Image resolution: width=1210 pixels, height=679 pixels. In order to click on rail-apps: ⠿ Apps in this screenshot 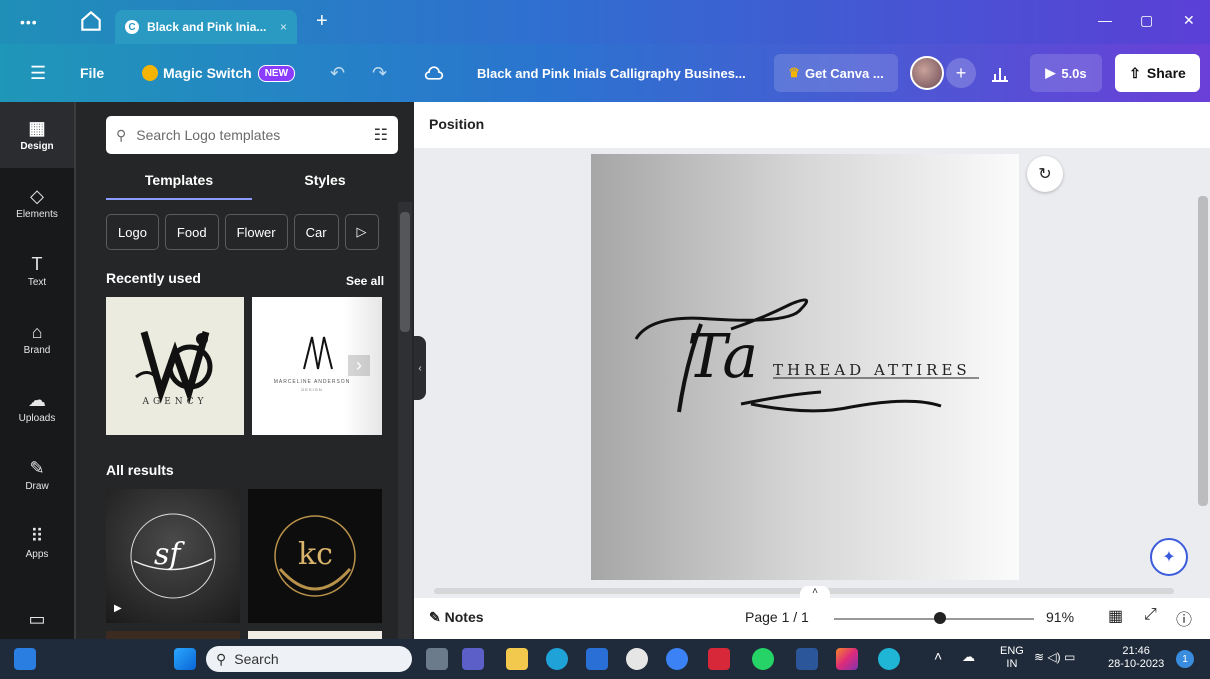, I will do `click(37, 543)`.